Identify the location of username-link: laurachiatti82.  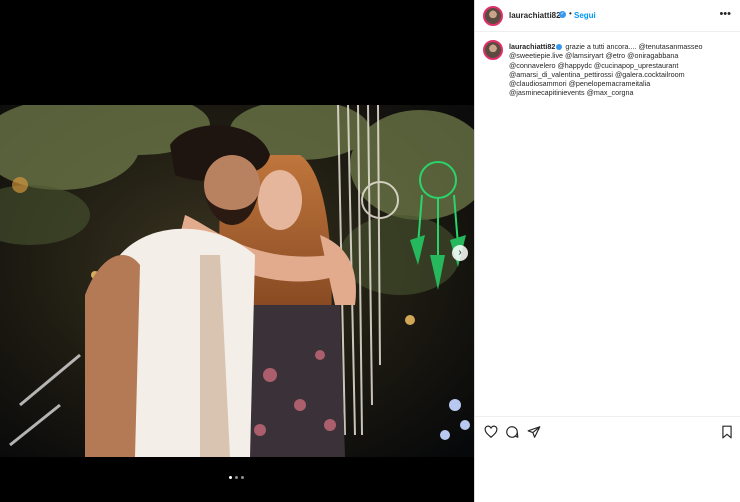
(535, 15).